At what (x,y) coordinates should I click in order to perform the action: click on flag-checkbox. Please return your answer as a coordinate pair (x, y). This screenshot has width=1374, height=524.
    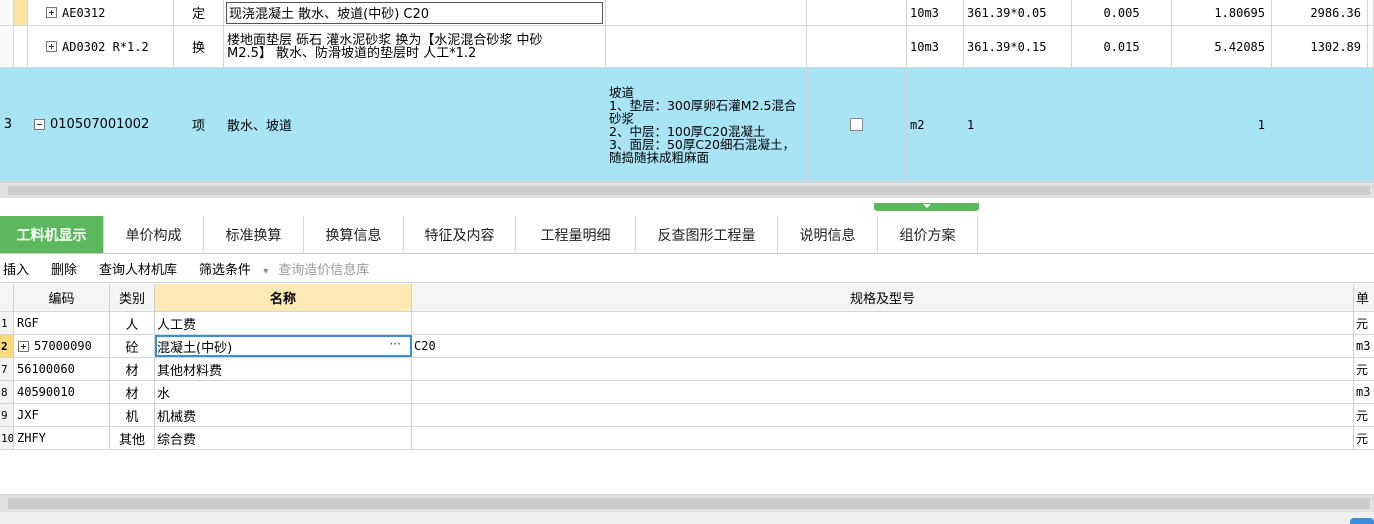
    Looking at the image, I should click on (856, 124).